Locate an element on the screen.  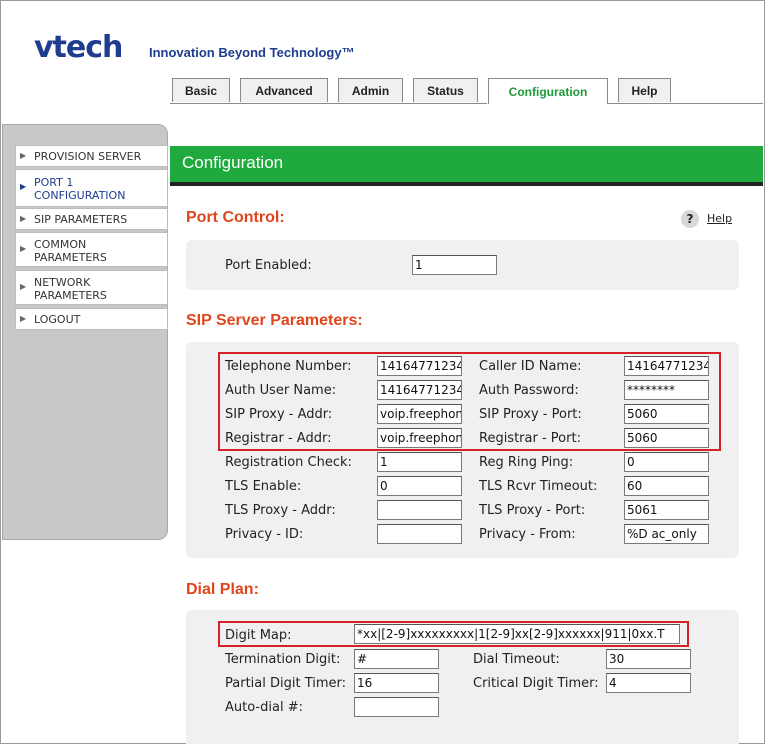
dial-timeout-field: 30 is located at coordinates (648, 659).